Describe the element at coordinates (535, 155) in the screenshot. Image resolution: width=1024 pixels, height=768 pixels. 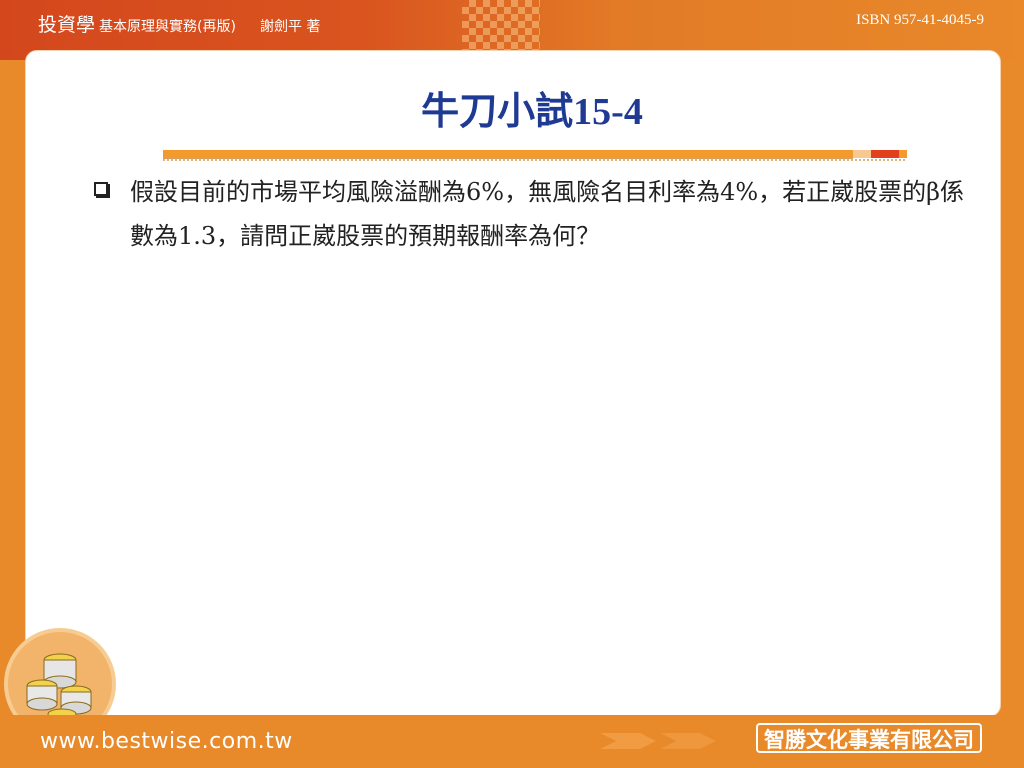
I see `title-divider` at that location.